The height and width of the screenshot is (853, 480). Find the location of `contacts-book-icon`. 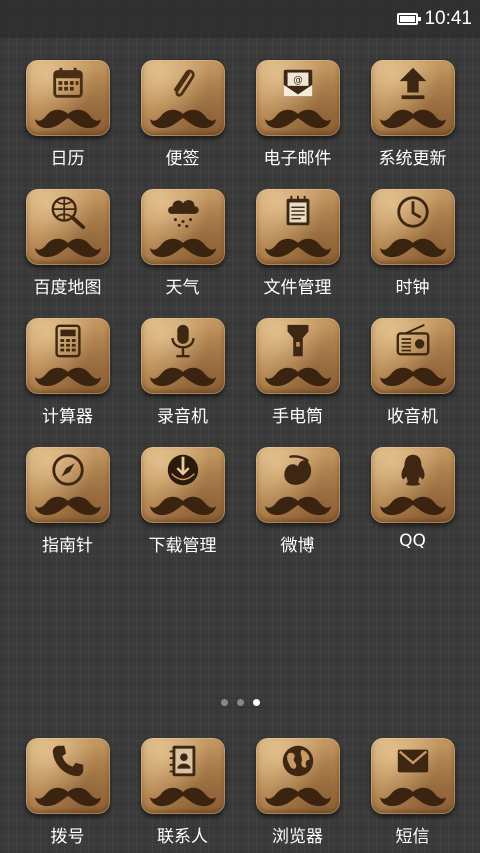

contacts-book-icon is located at coordinates (182, 761).